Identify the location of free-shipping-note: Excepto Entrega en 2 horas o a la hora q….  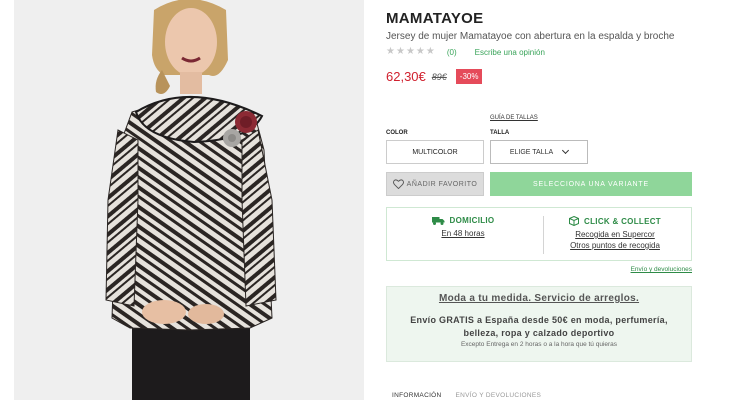
(539, 344).